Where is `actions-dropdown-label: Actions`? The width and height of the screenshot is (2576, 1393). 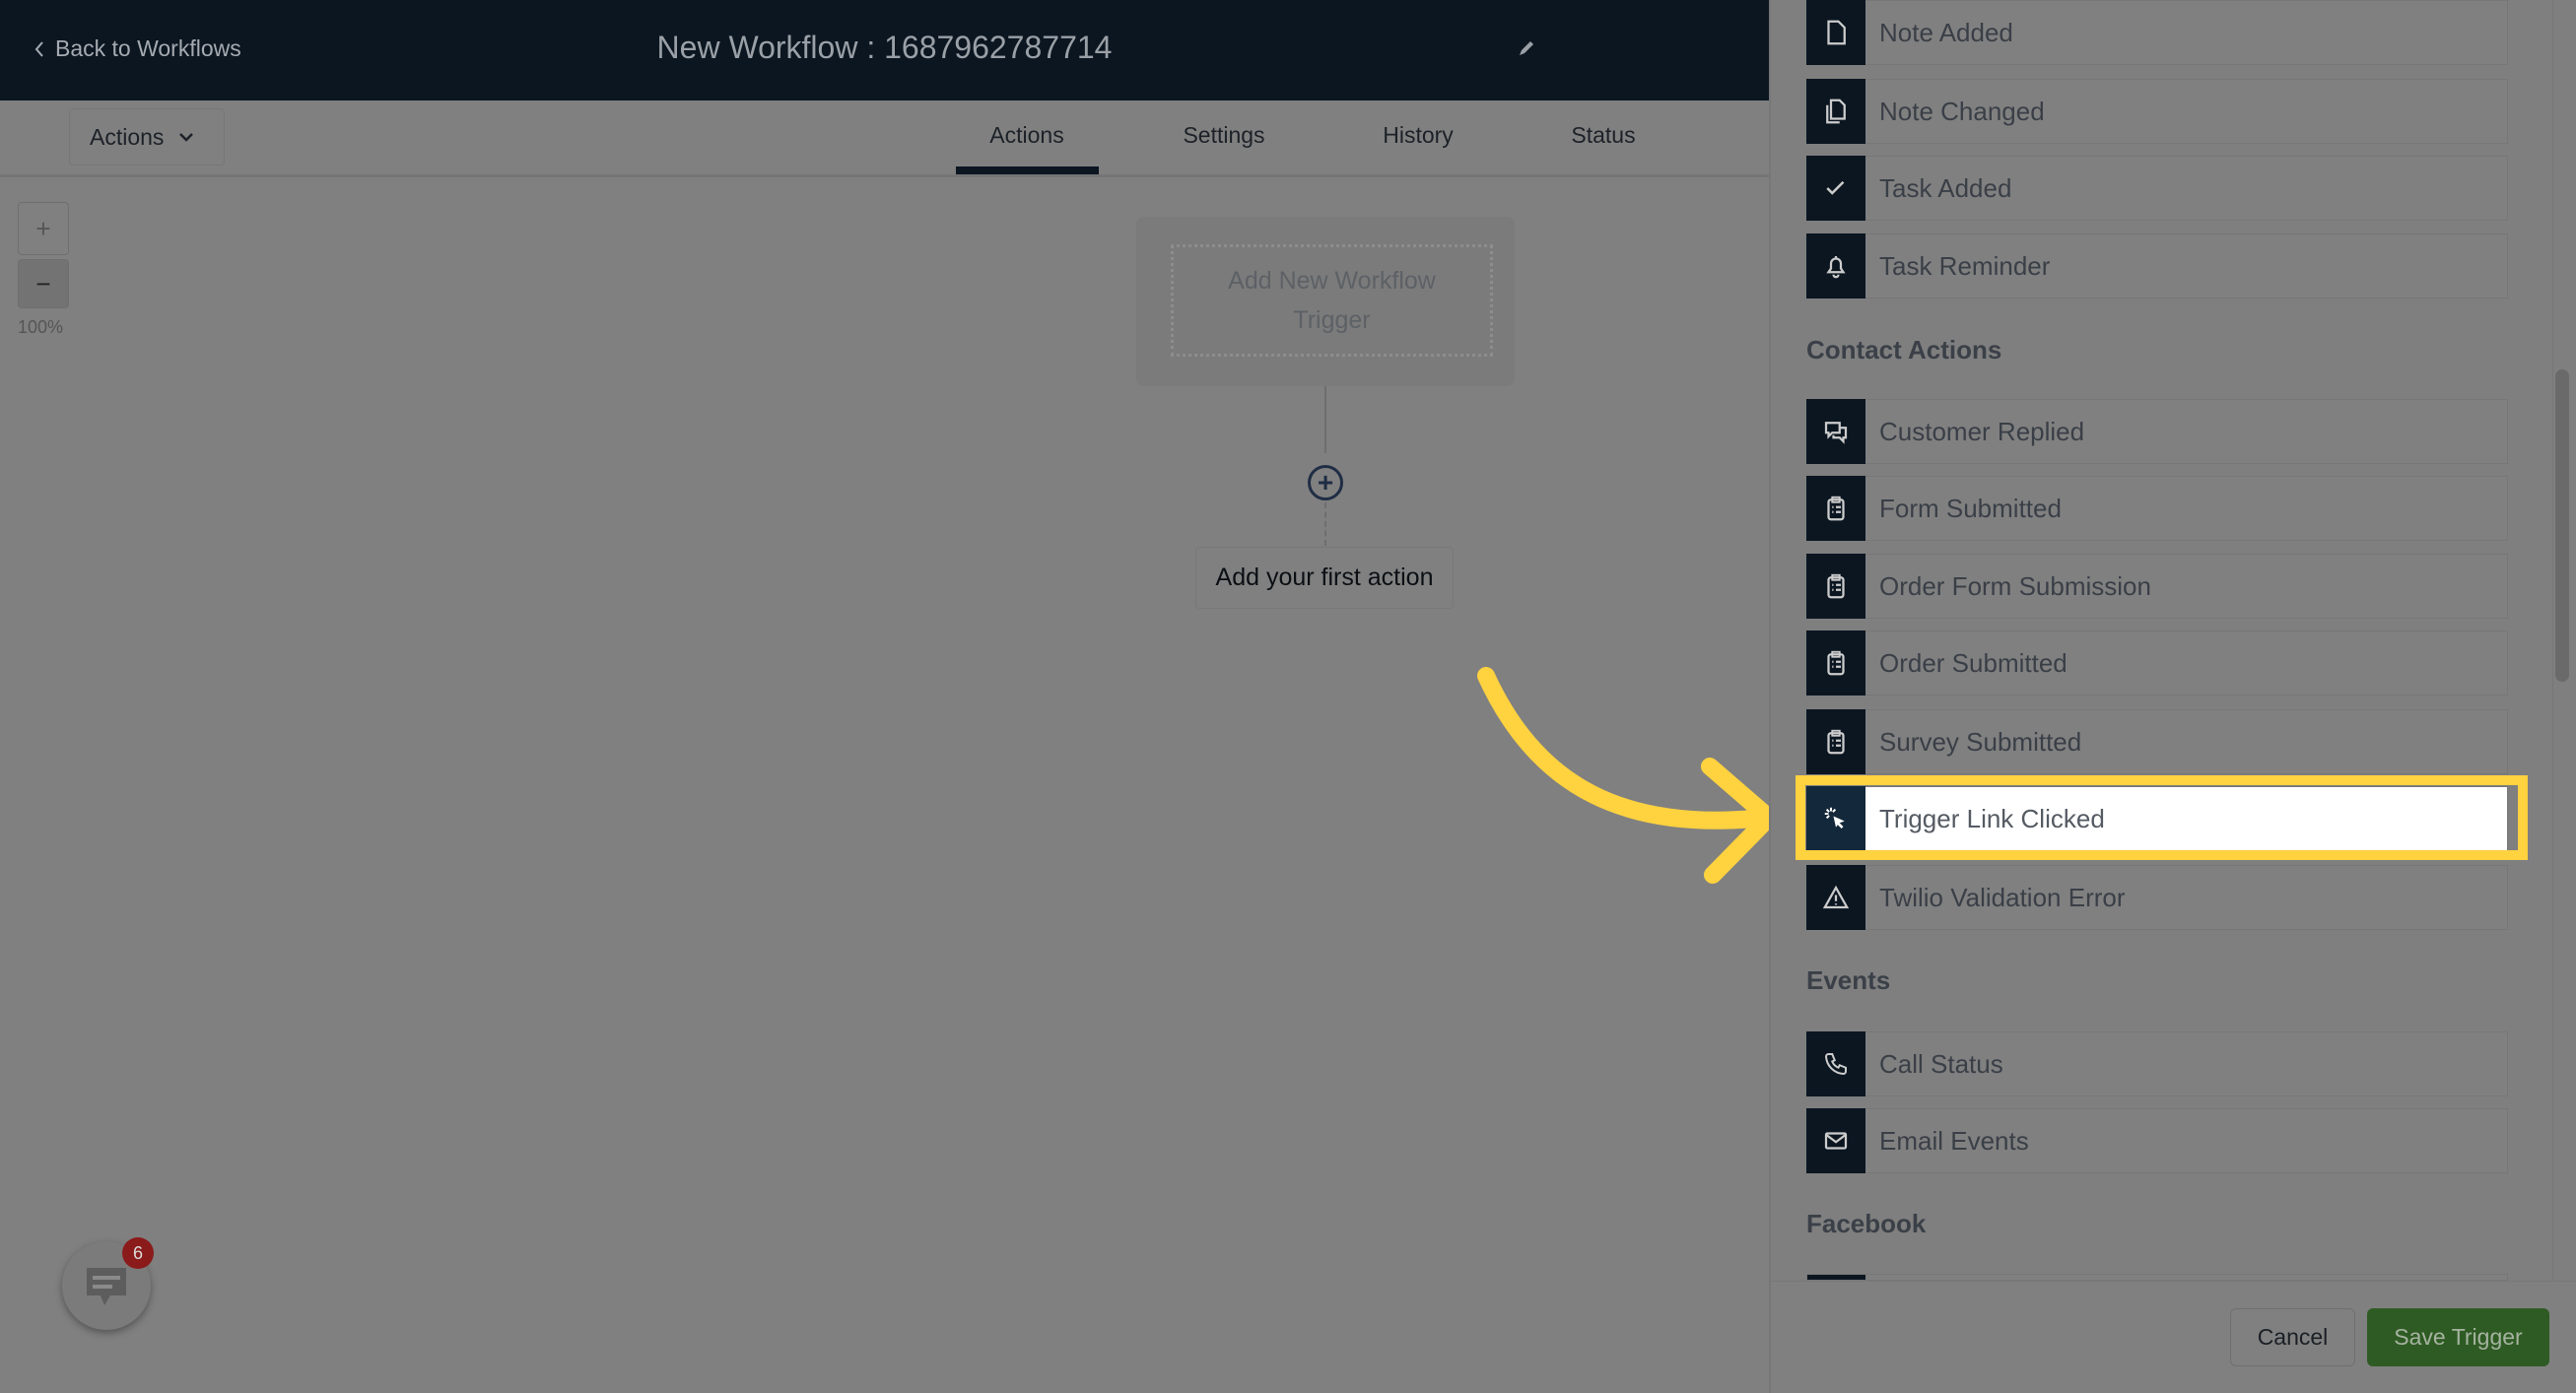 actions-dropdown-label: Actions is located at coordinates (128, 136).